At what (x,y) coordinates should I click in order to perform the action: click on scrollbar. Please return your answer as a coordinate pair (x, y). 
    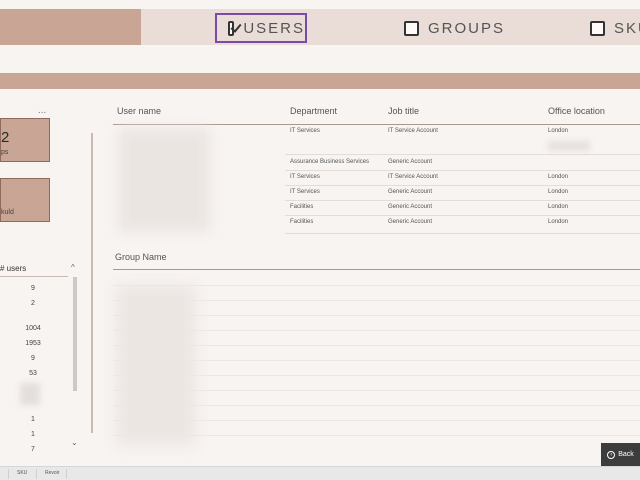
    Looking at the image, I should click on (75, 334).